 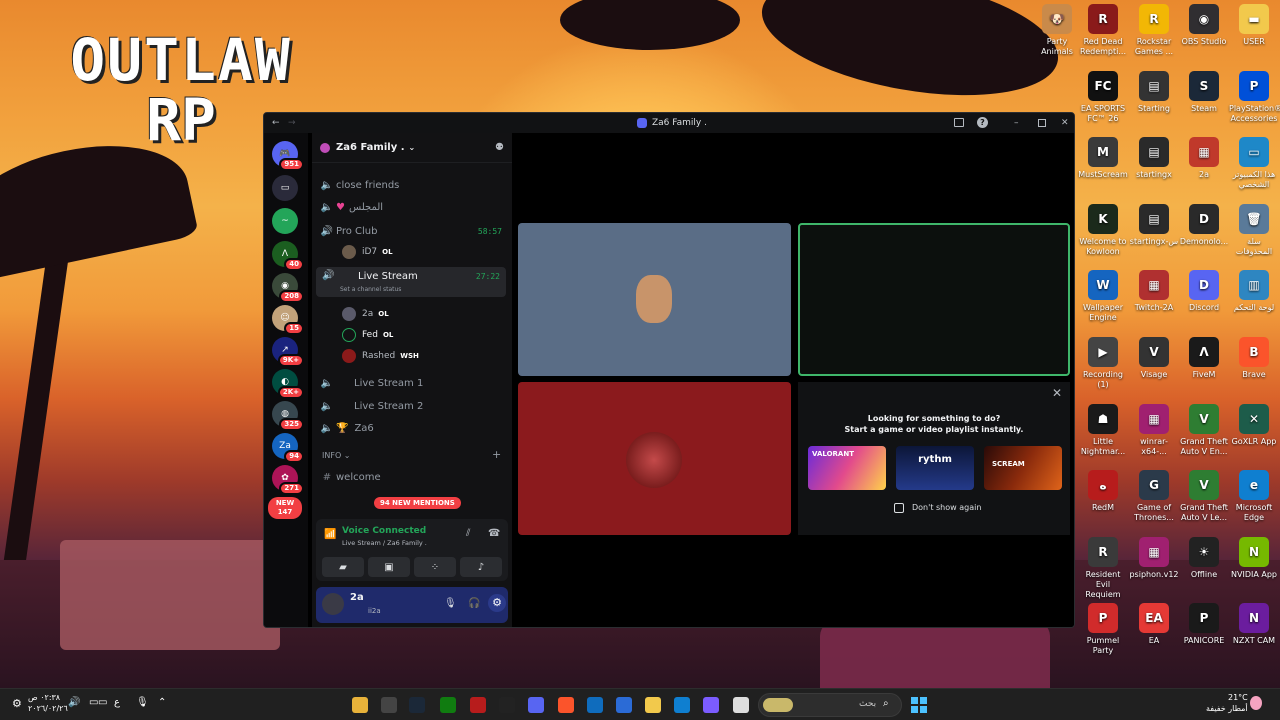 I want to click on taskbar-search: بحث ⌕, so click(x=830, y=705).